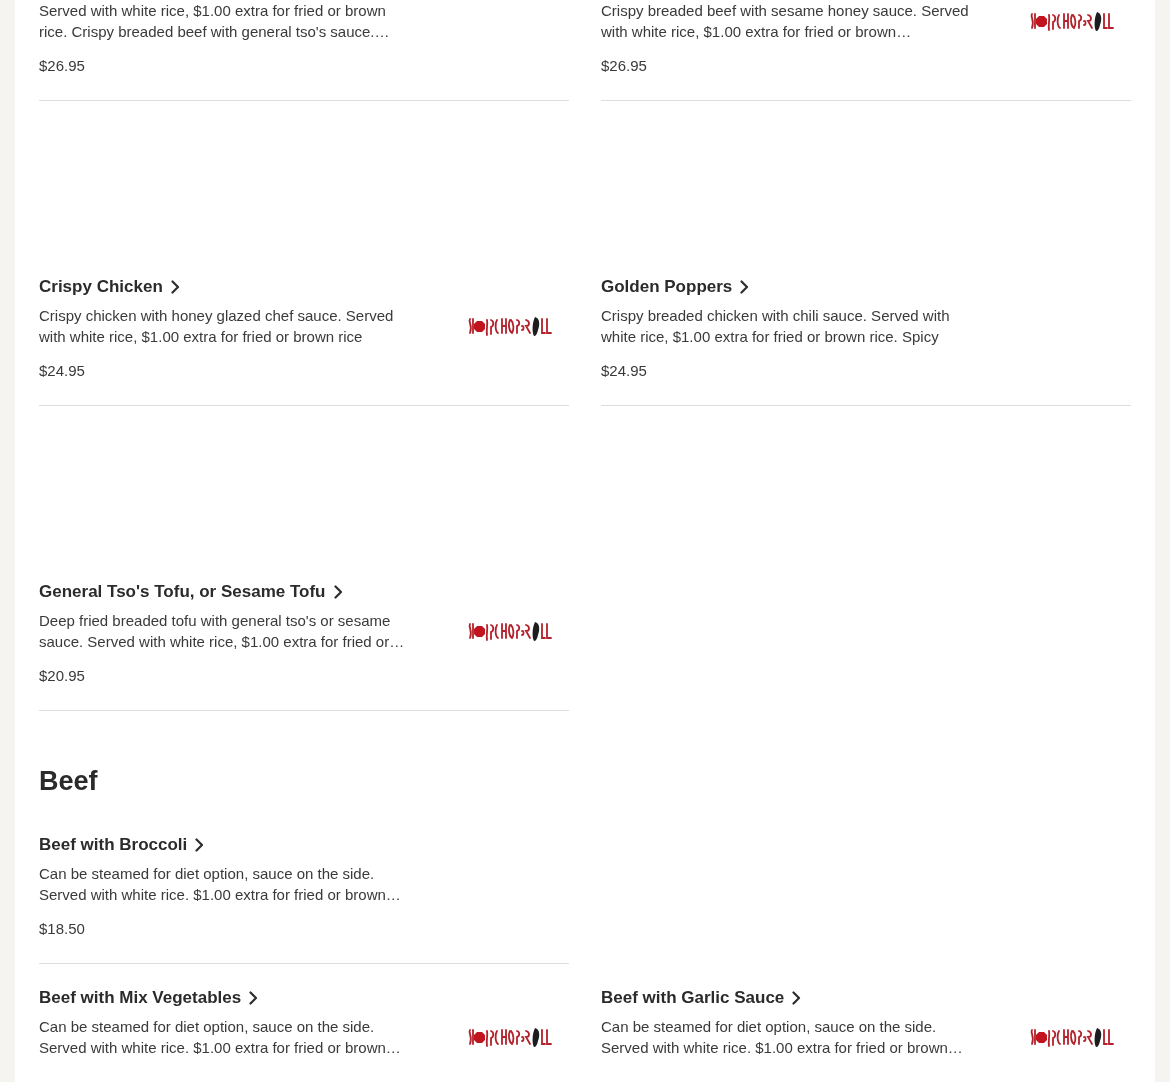  What do you see at coordinates (101, 287) in the screenshot?
I see `item-title: Crispy Chicken` at bounding box center [101, 287].